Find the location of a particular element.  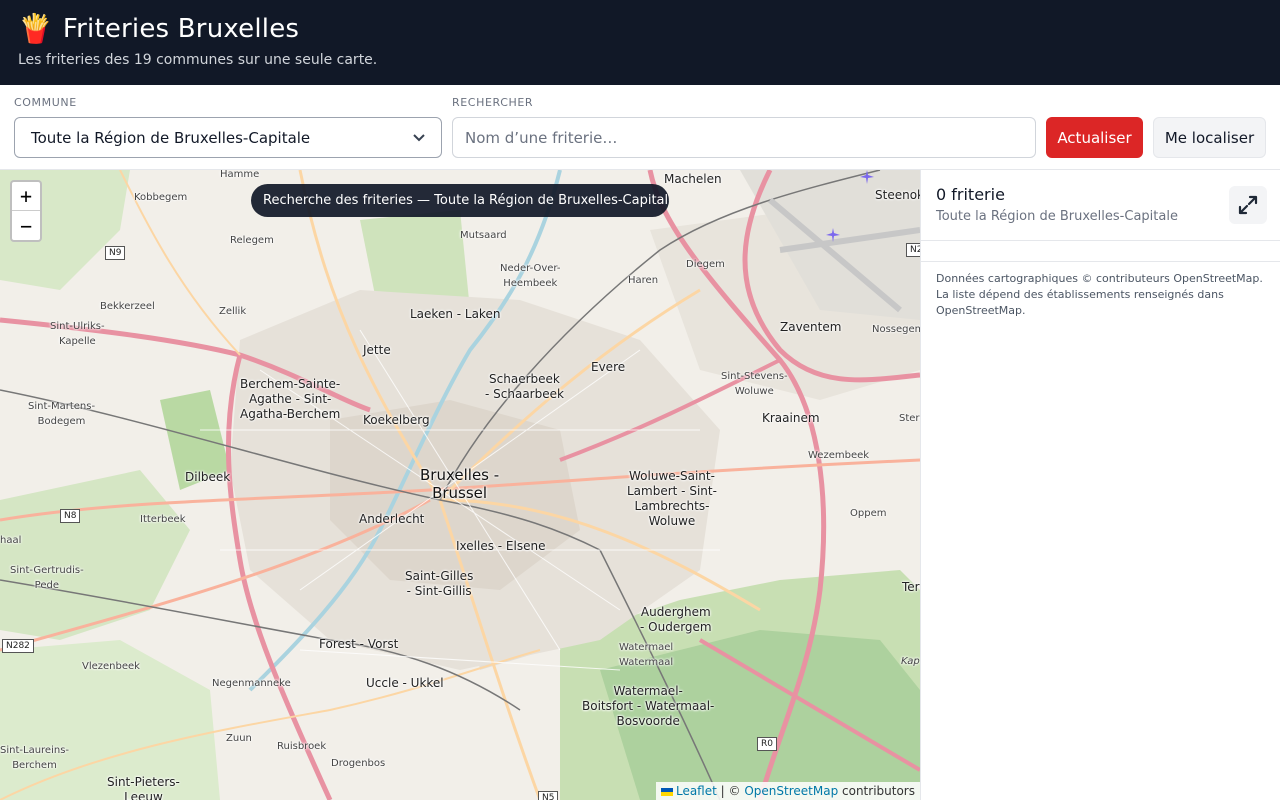

map-label-haal: haal is located at coordinates (11, 540).